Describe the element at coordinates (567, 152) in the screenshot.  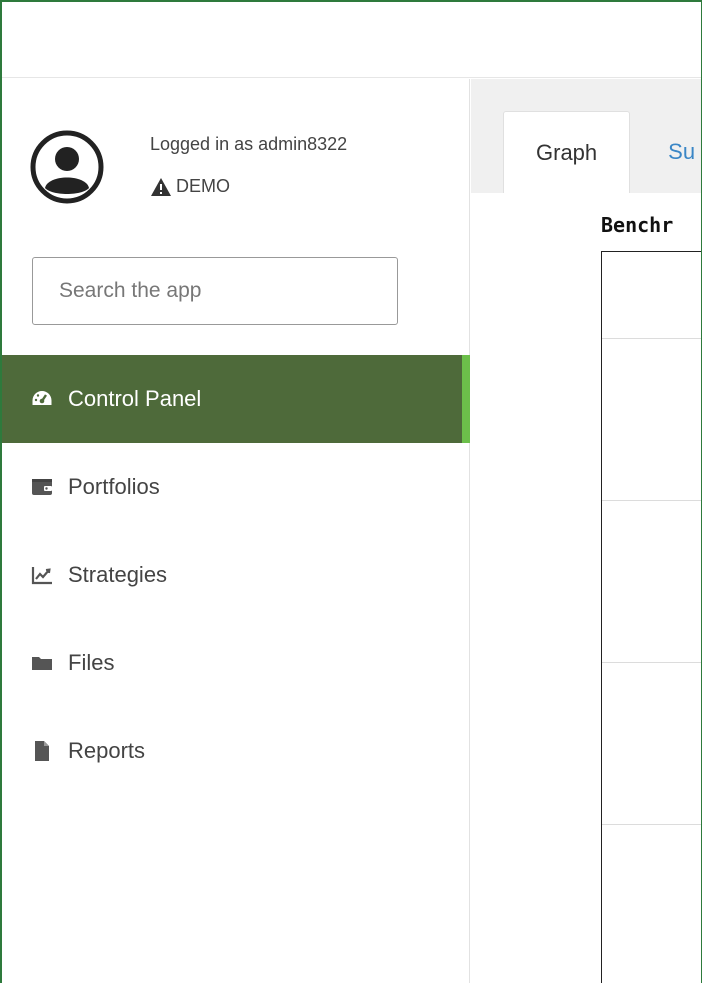
I see `tab-graph: Graph` at that location.